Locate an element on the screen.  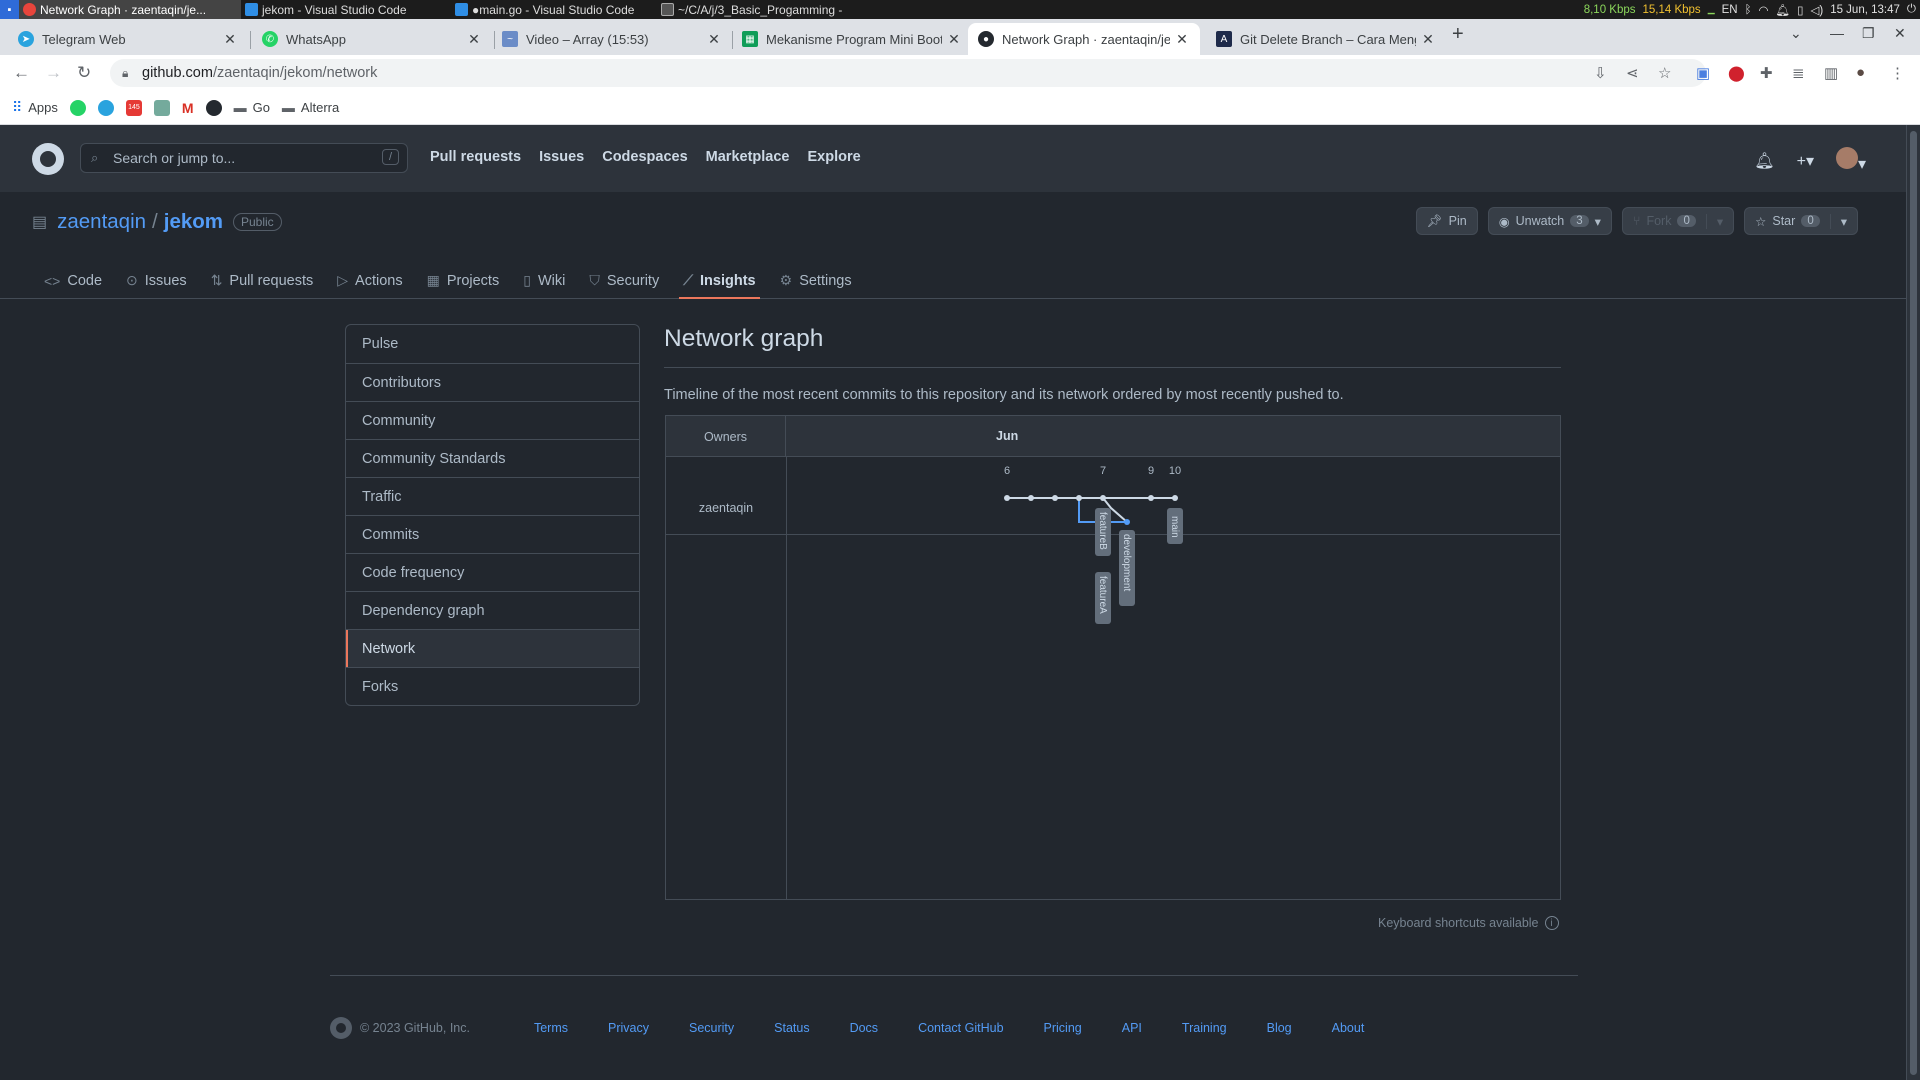
taskbar-task-vscode: jekom - Visual Studio Code is located at coordinates (346, 9).